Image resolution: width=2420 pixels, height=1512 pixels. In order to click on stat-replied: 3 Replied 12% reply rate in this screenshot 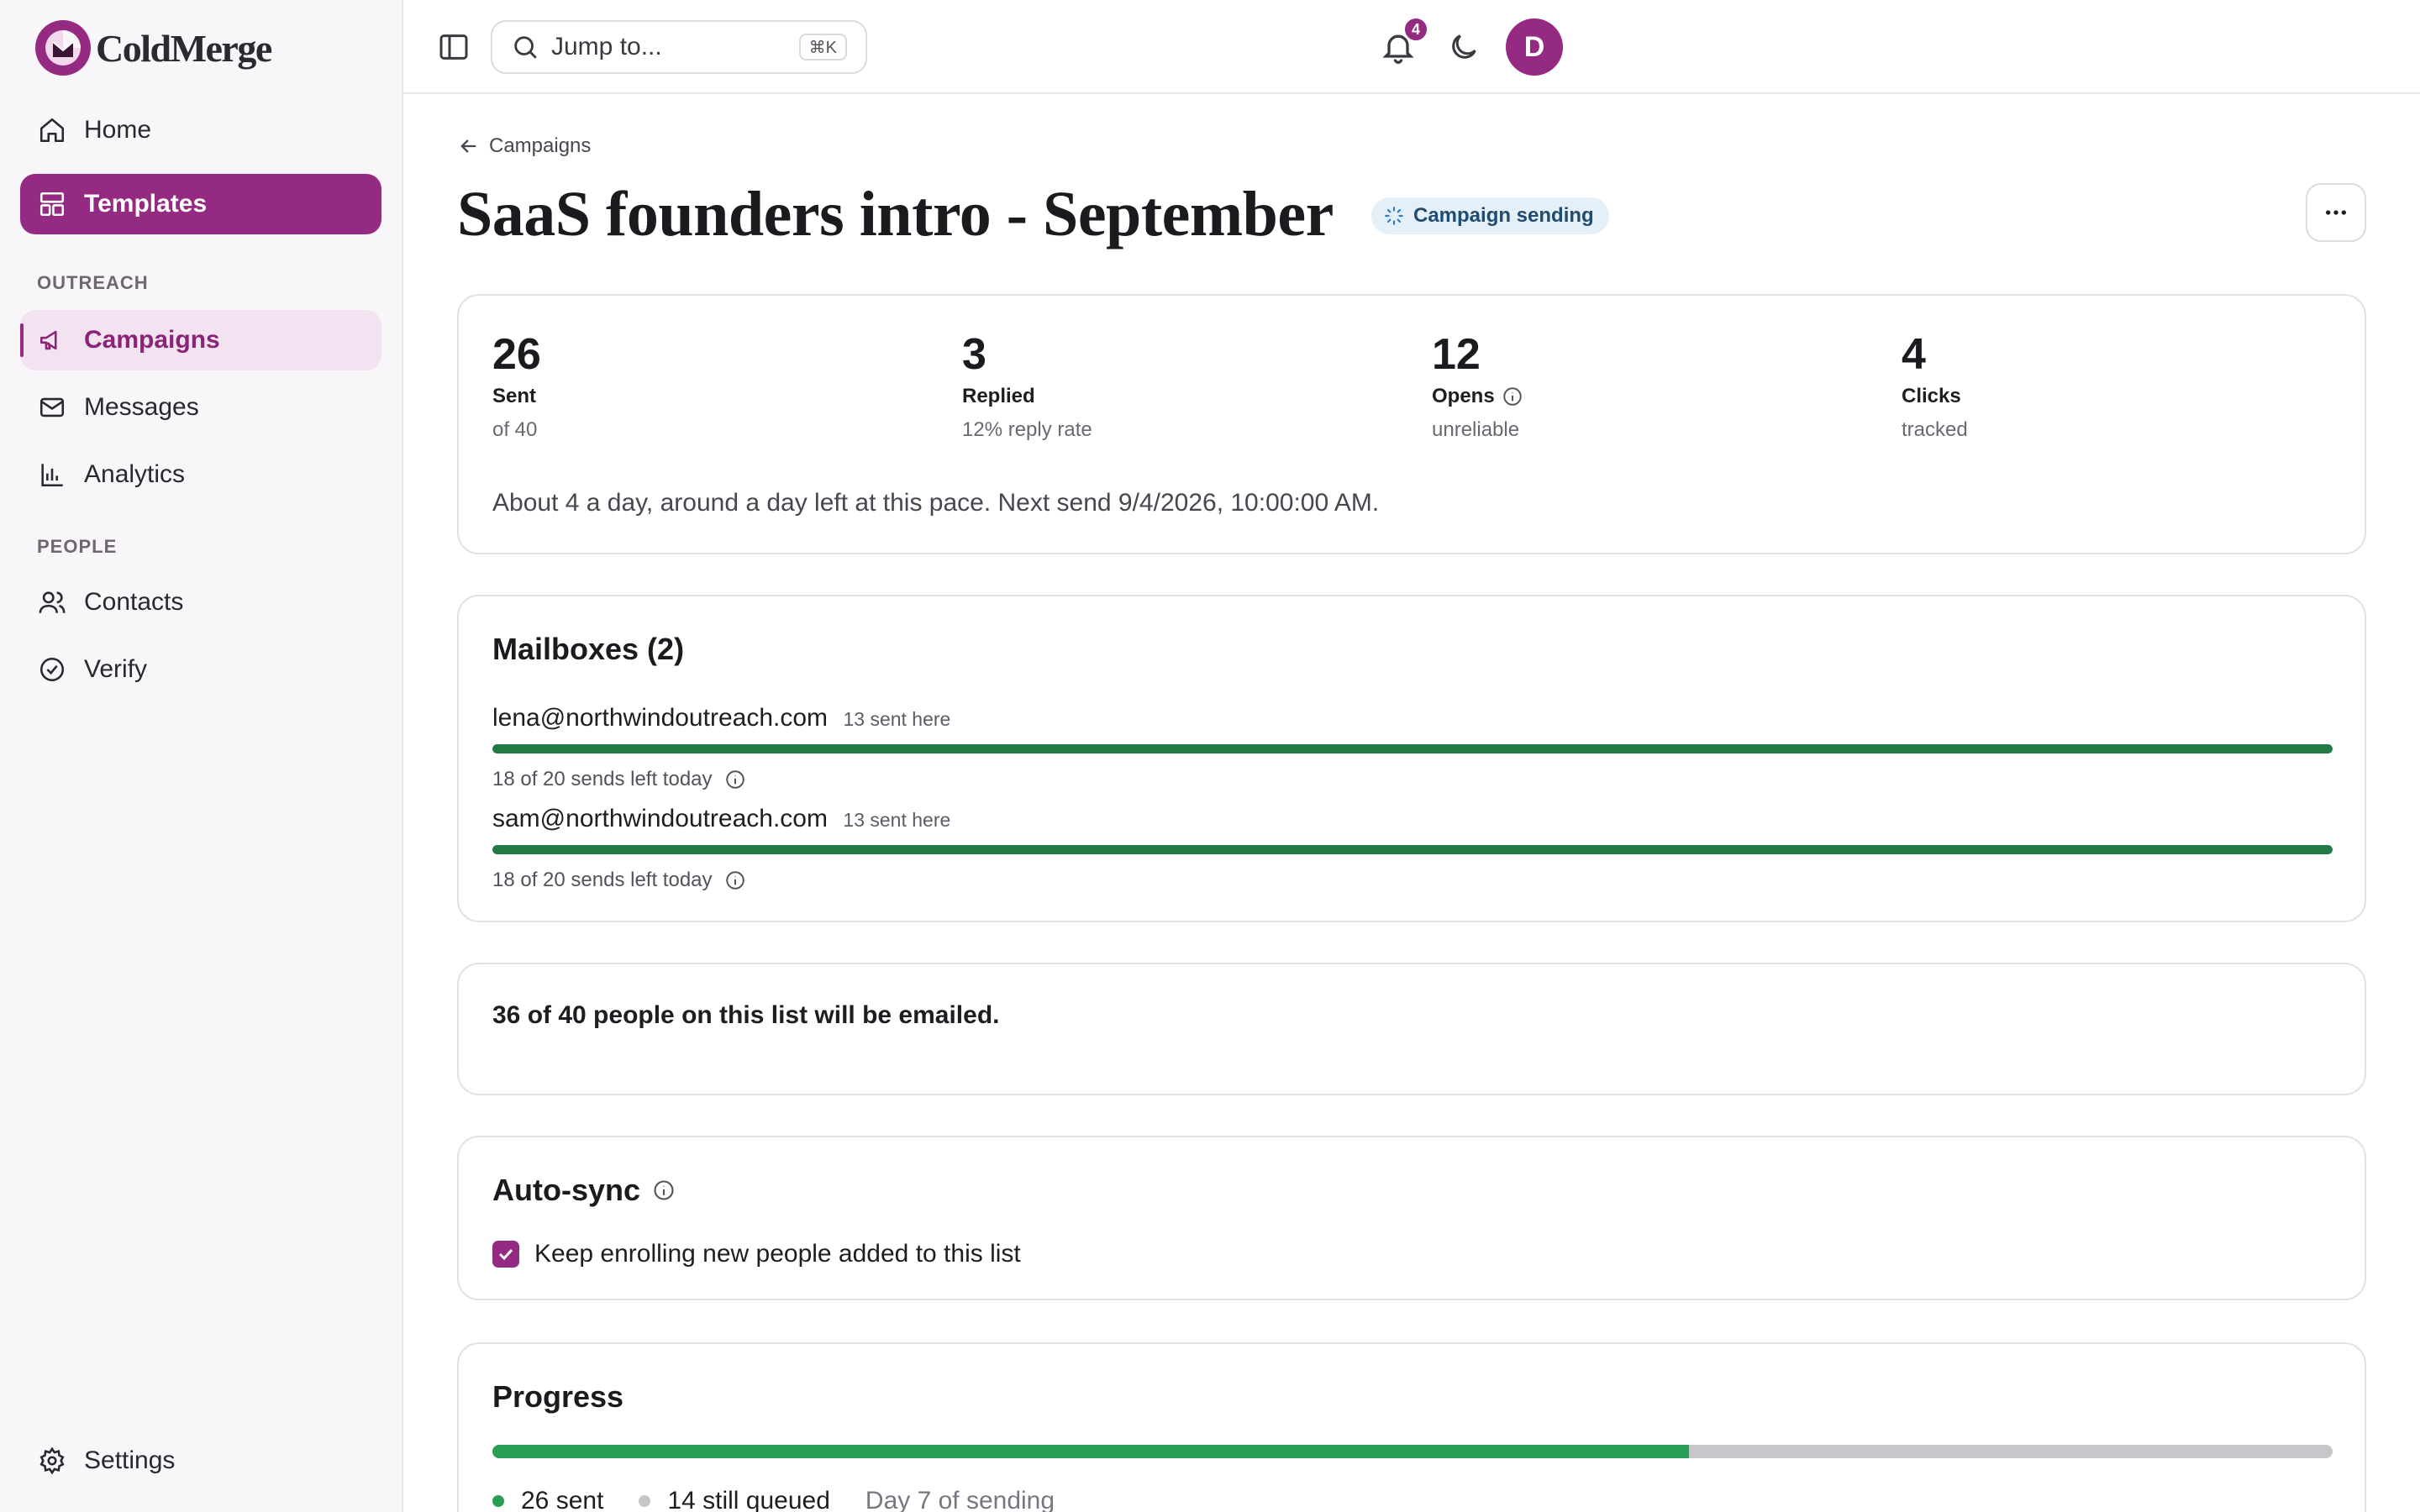, I will do `click(1027, 385)`.